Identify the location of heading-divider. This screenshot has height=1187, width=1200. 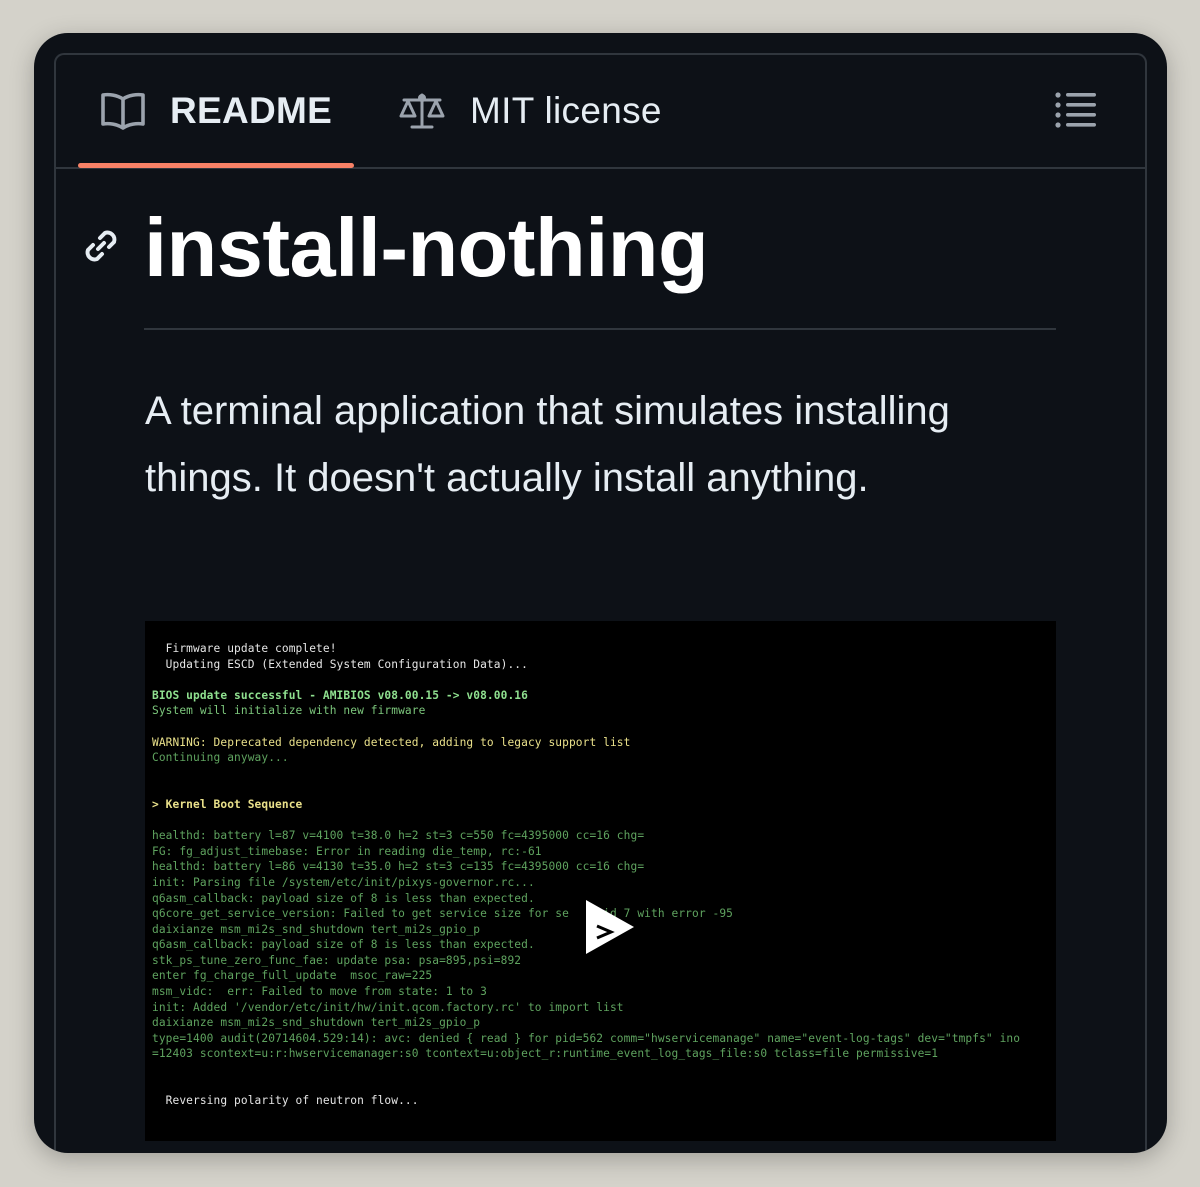
(600, 329).